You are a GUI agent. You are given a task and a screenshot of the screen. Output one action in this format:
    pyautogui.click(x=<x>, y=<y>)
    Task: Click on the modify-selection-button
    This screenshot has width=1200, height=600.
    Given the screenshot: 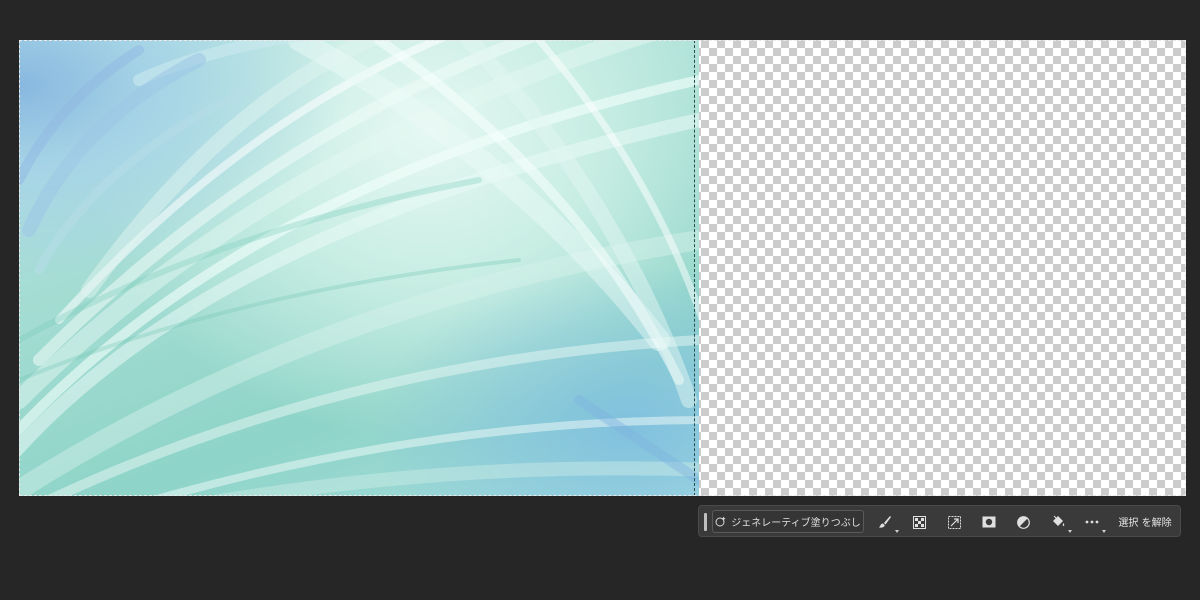 What is the action you would take?
    pyautogui.click(x=886, y=522)
    